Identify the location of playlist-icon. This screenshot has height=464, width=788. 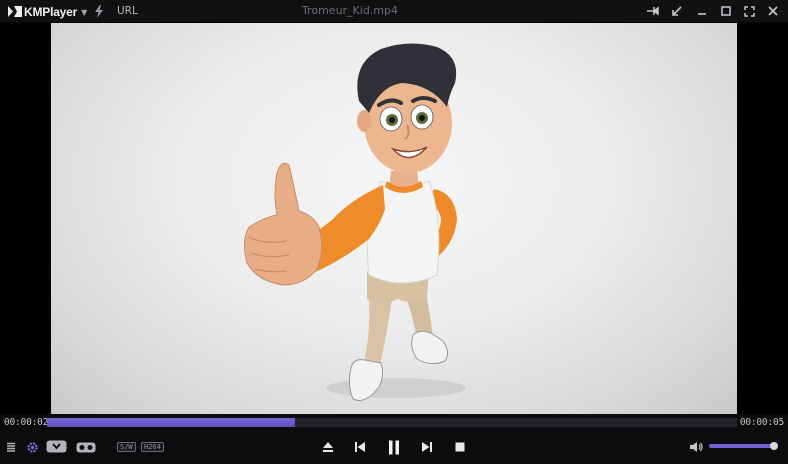
(11, 447).